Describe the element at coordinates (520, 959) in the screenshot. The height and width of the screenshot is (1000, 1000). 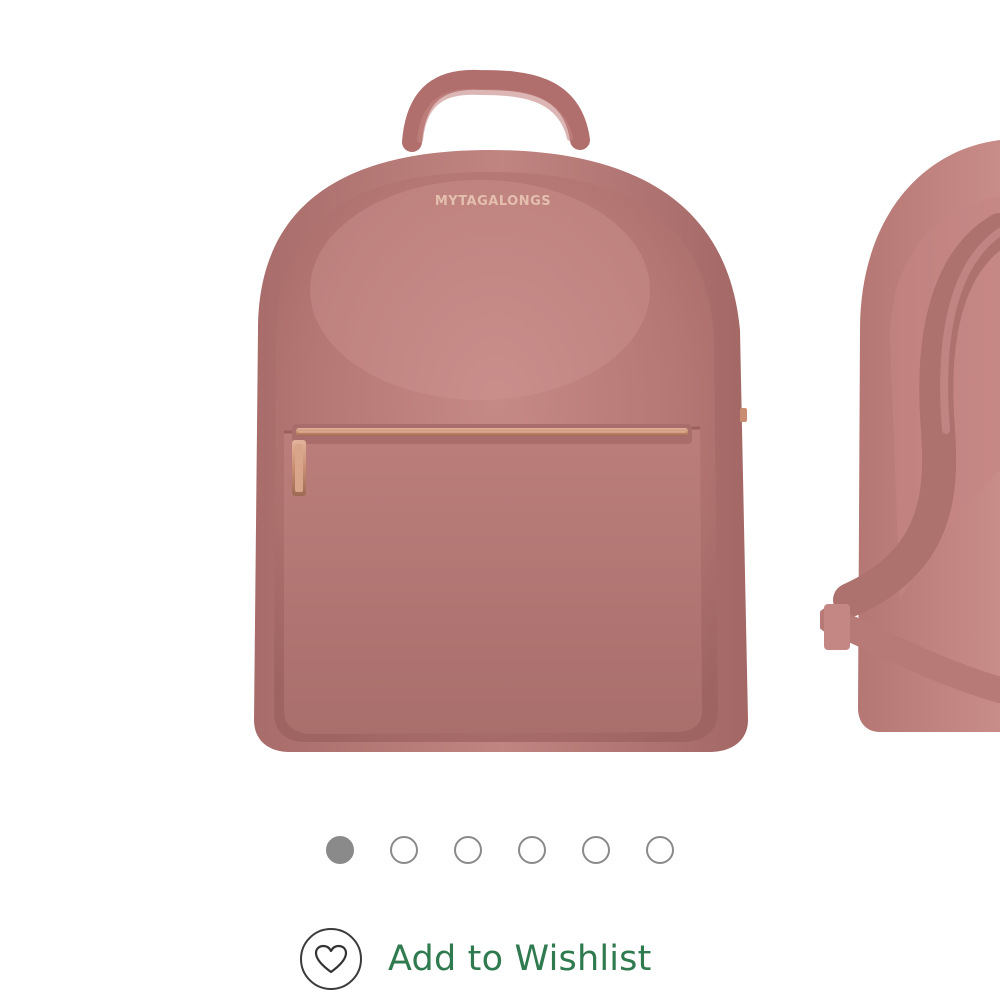
I see `wishlist-label: Add to Wishlist` at that location.